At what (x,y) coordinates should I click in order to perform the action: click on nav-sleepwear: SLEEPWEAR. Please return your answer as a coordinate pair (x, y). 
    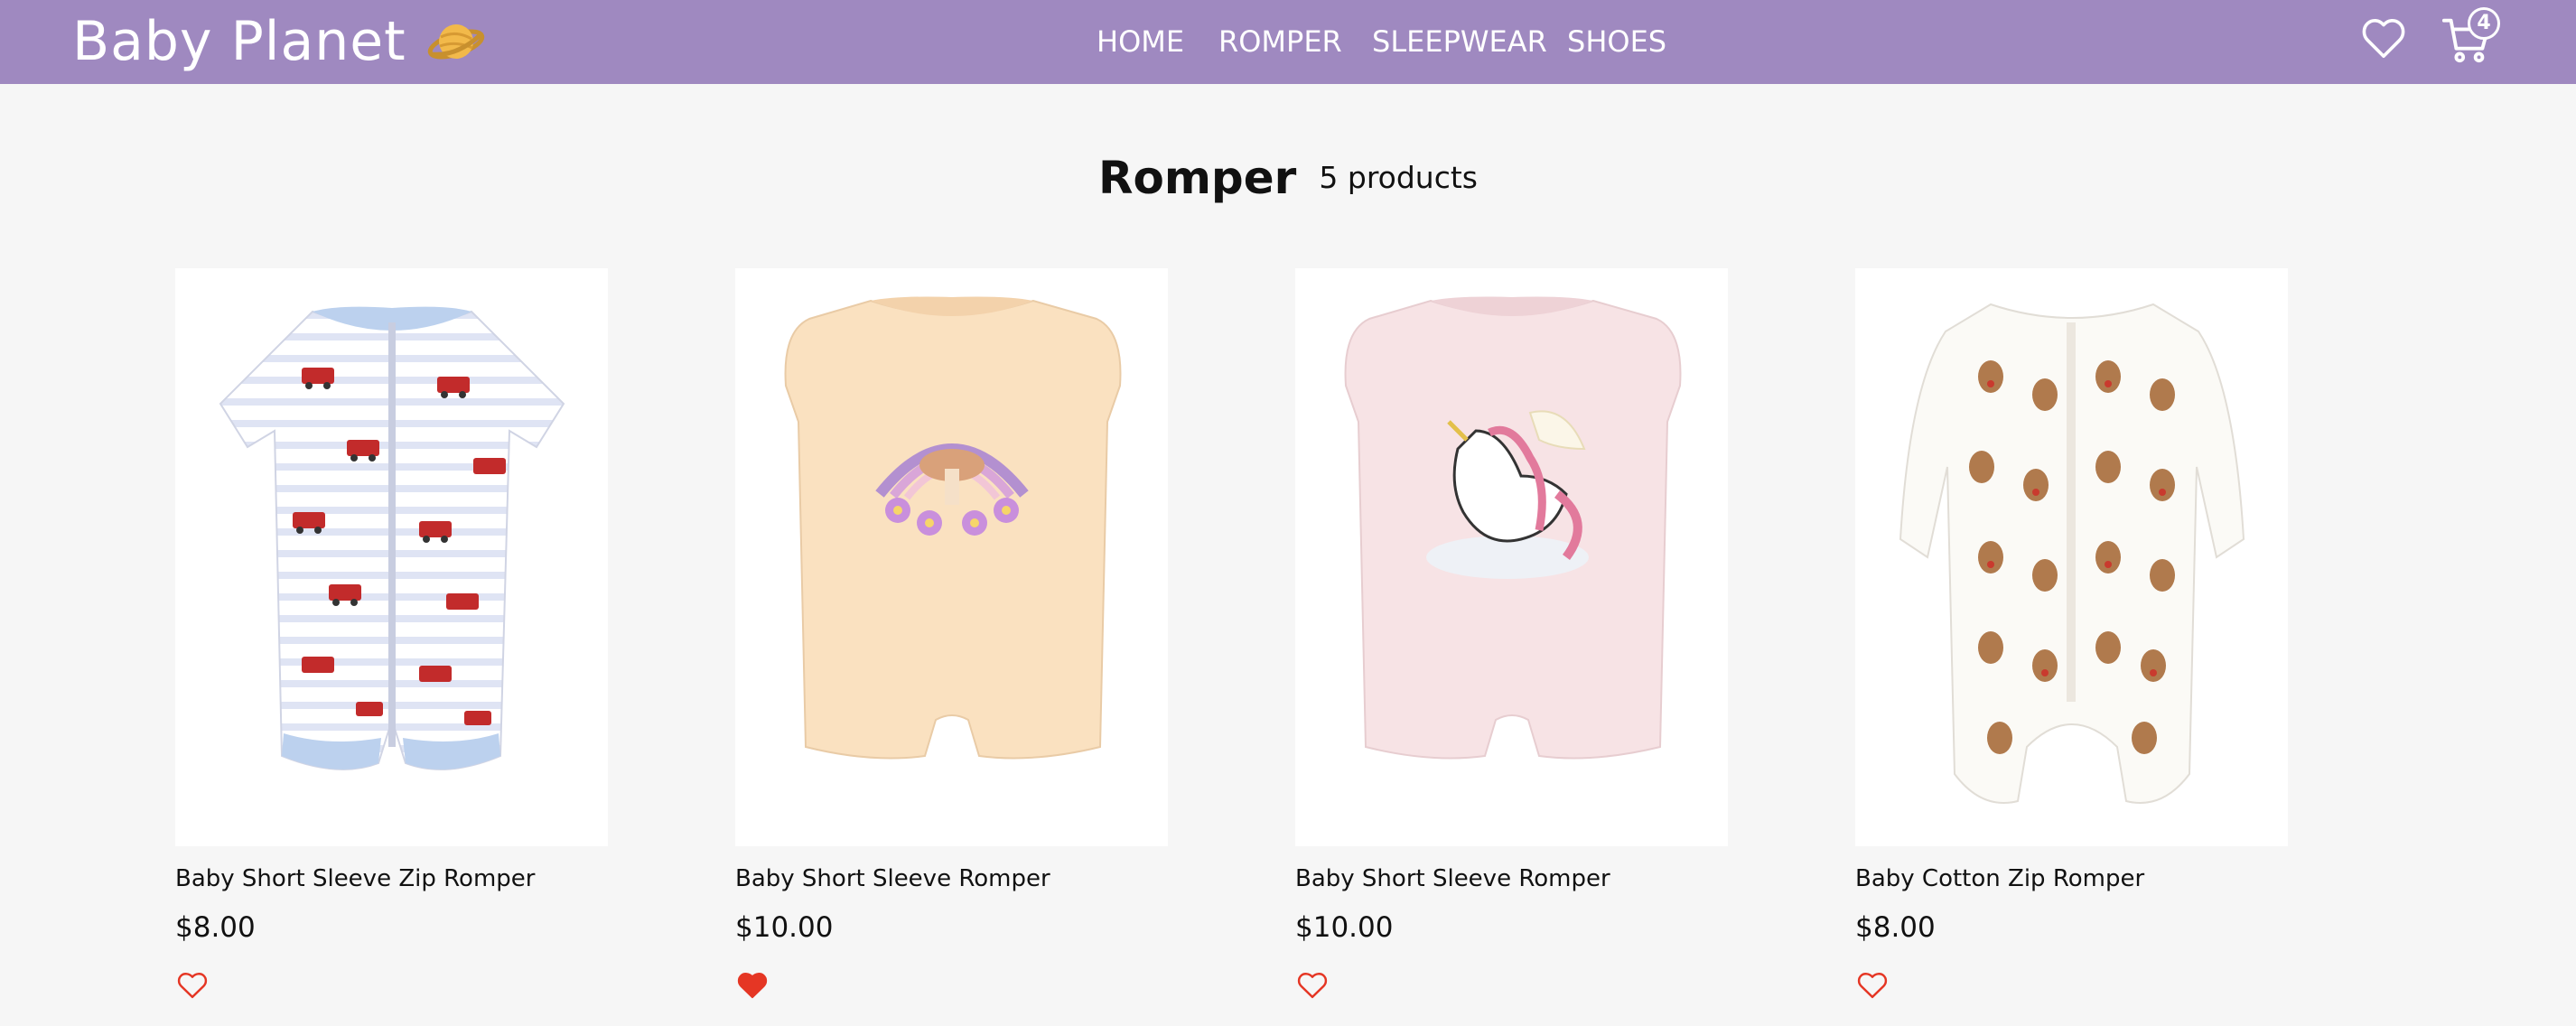
    Looking at the image, I should click on (1459, 41).